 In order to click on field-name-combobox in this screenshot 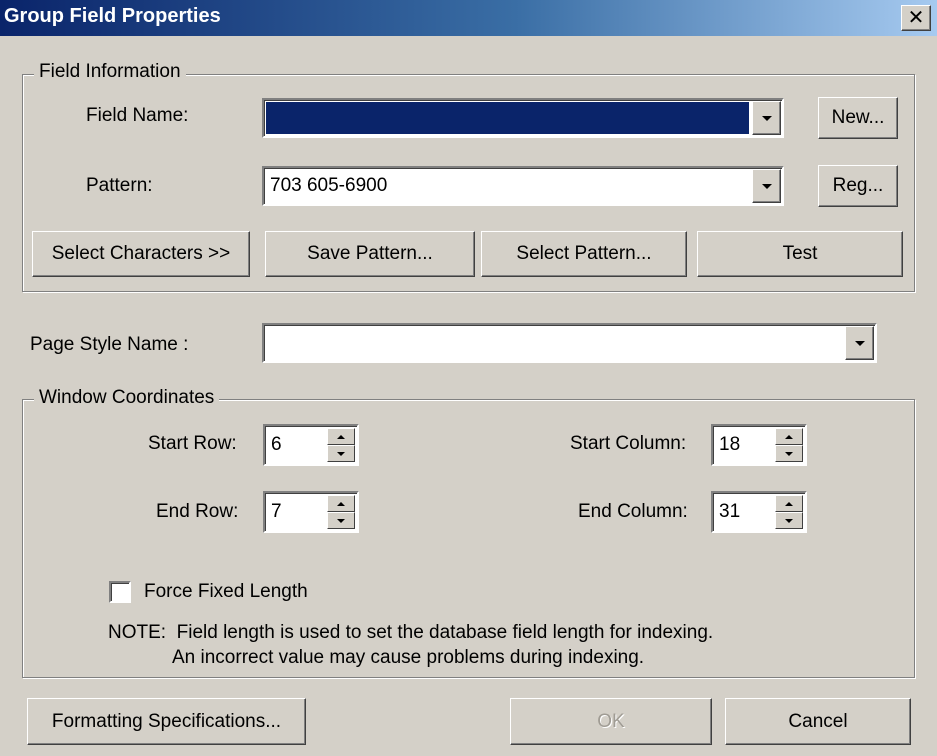, I will do `click(523, 118)`.